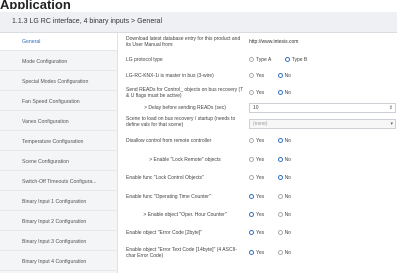 The width and height of the screenshot is (397, 273). Describe the element at coordinates (198, 4) in the screenshot. I see `window-title: Application` at that location.